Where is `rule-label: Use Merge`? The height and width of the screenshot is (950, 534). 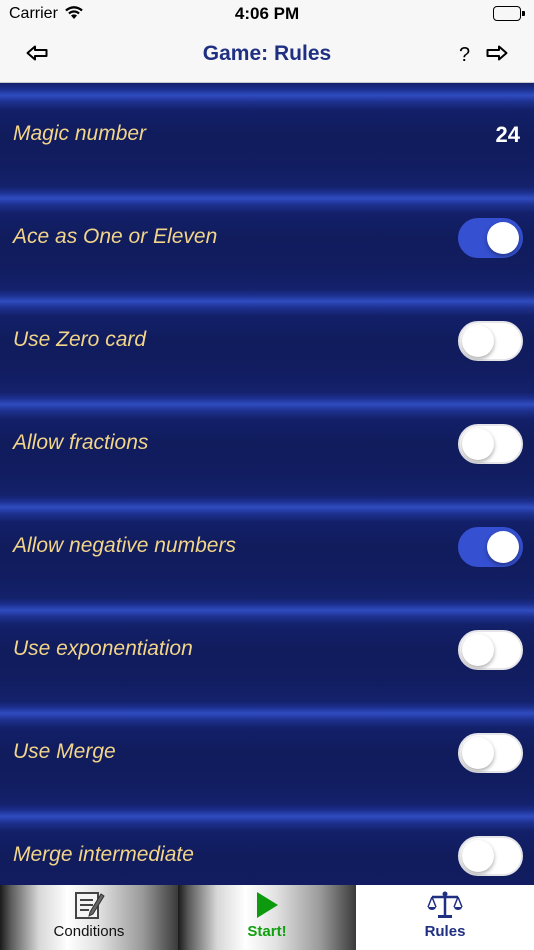
rule-label: Use Merge is located at coordinates (64, 751).